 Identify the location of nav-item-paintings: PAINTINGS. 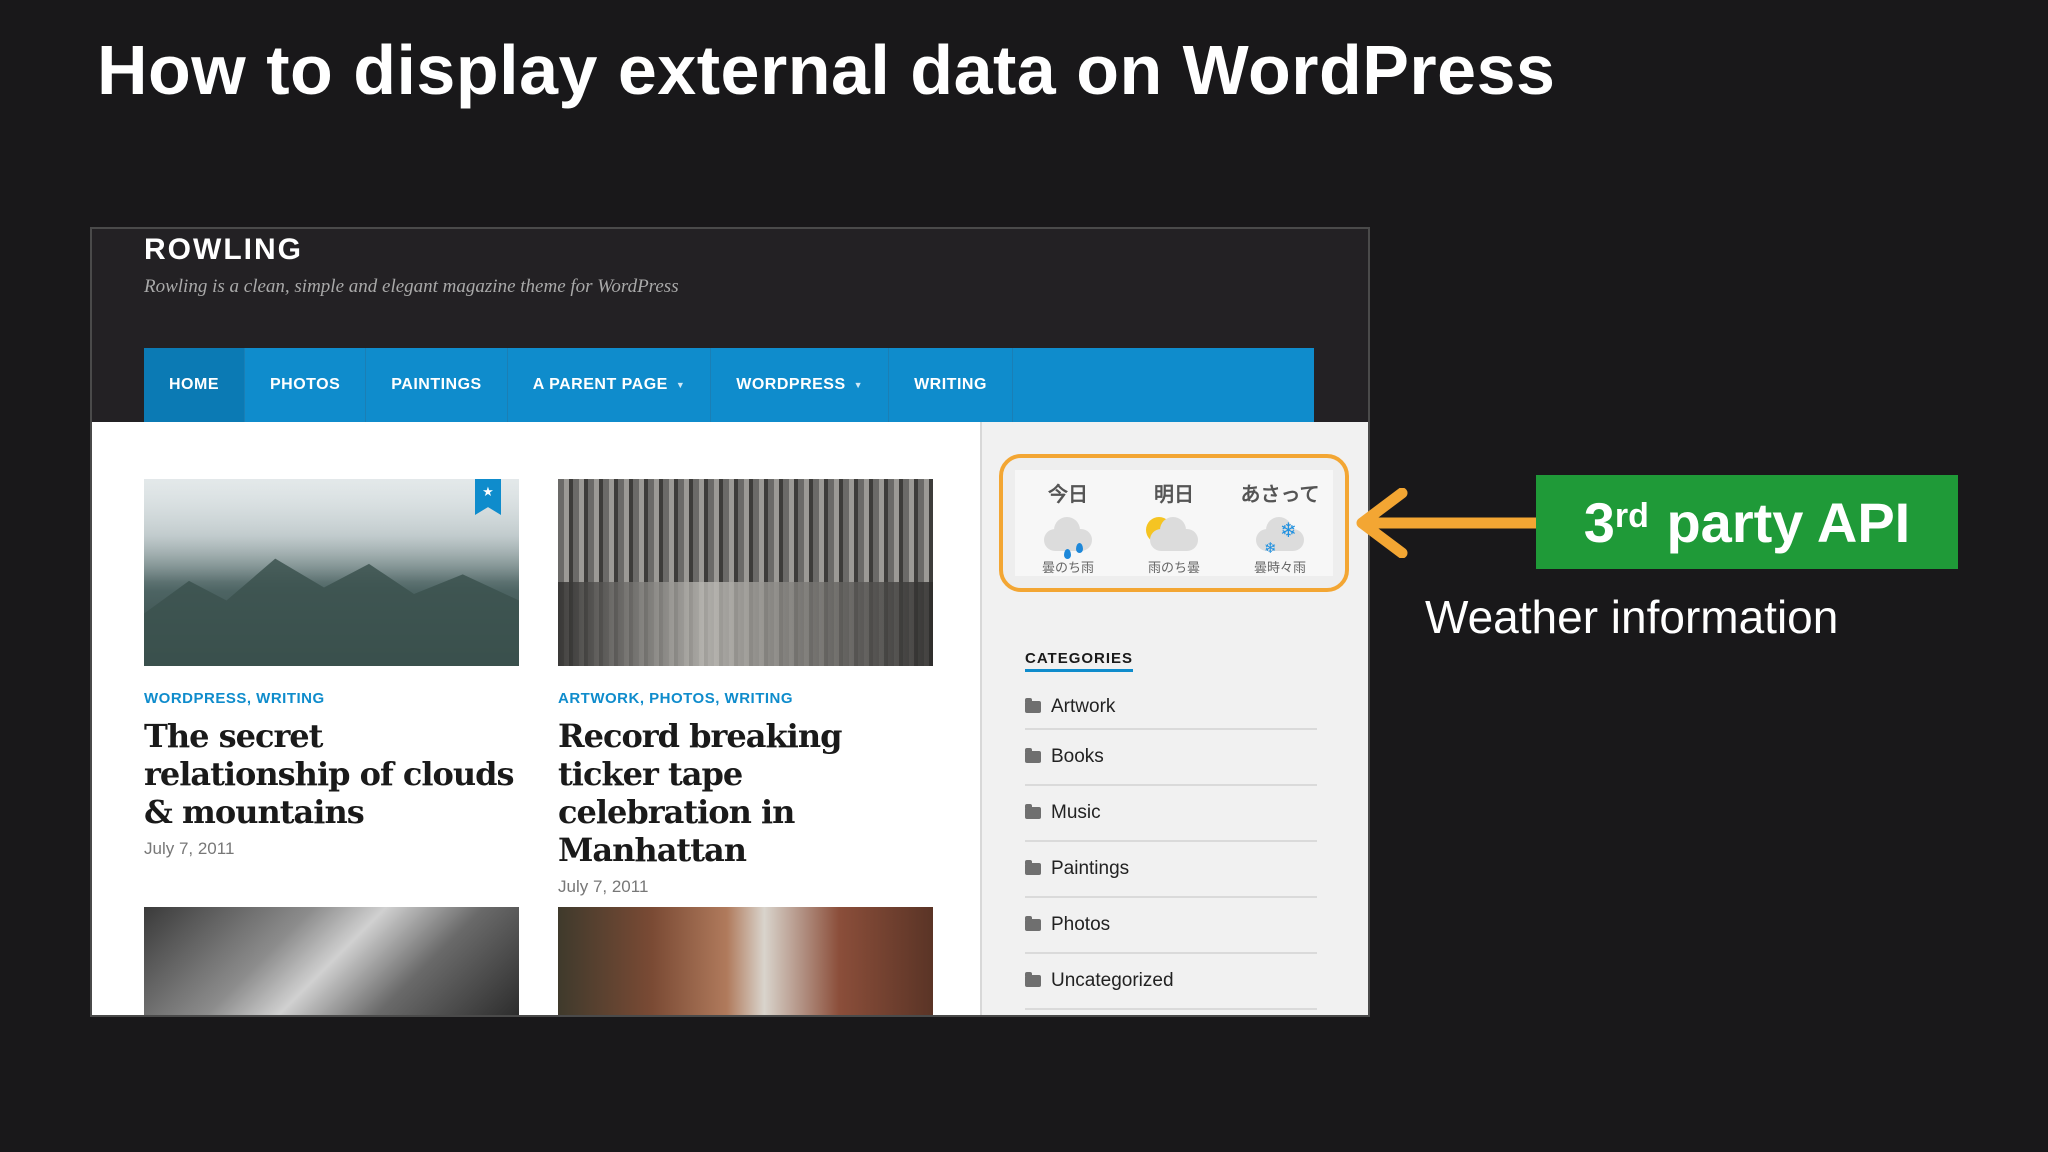
(437, 385).